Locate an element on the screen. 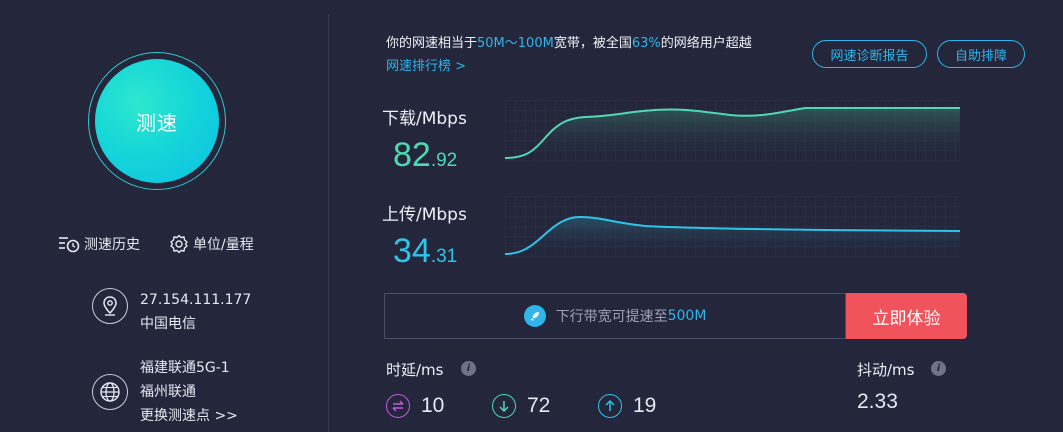 The image size is (1063, 432). panel-divider is located at coordinates (328, 223).